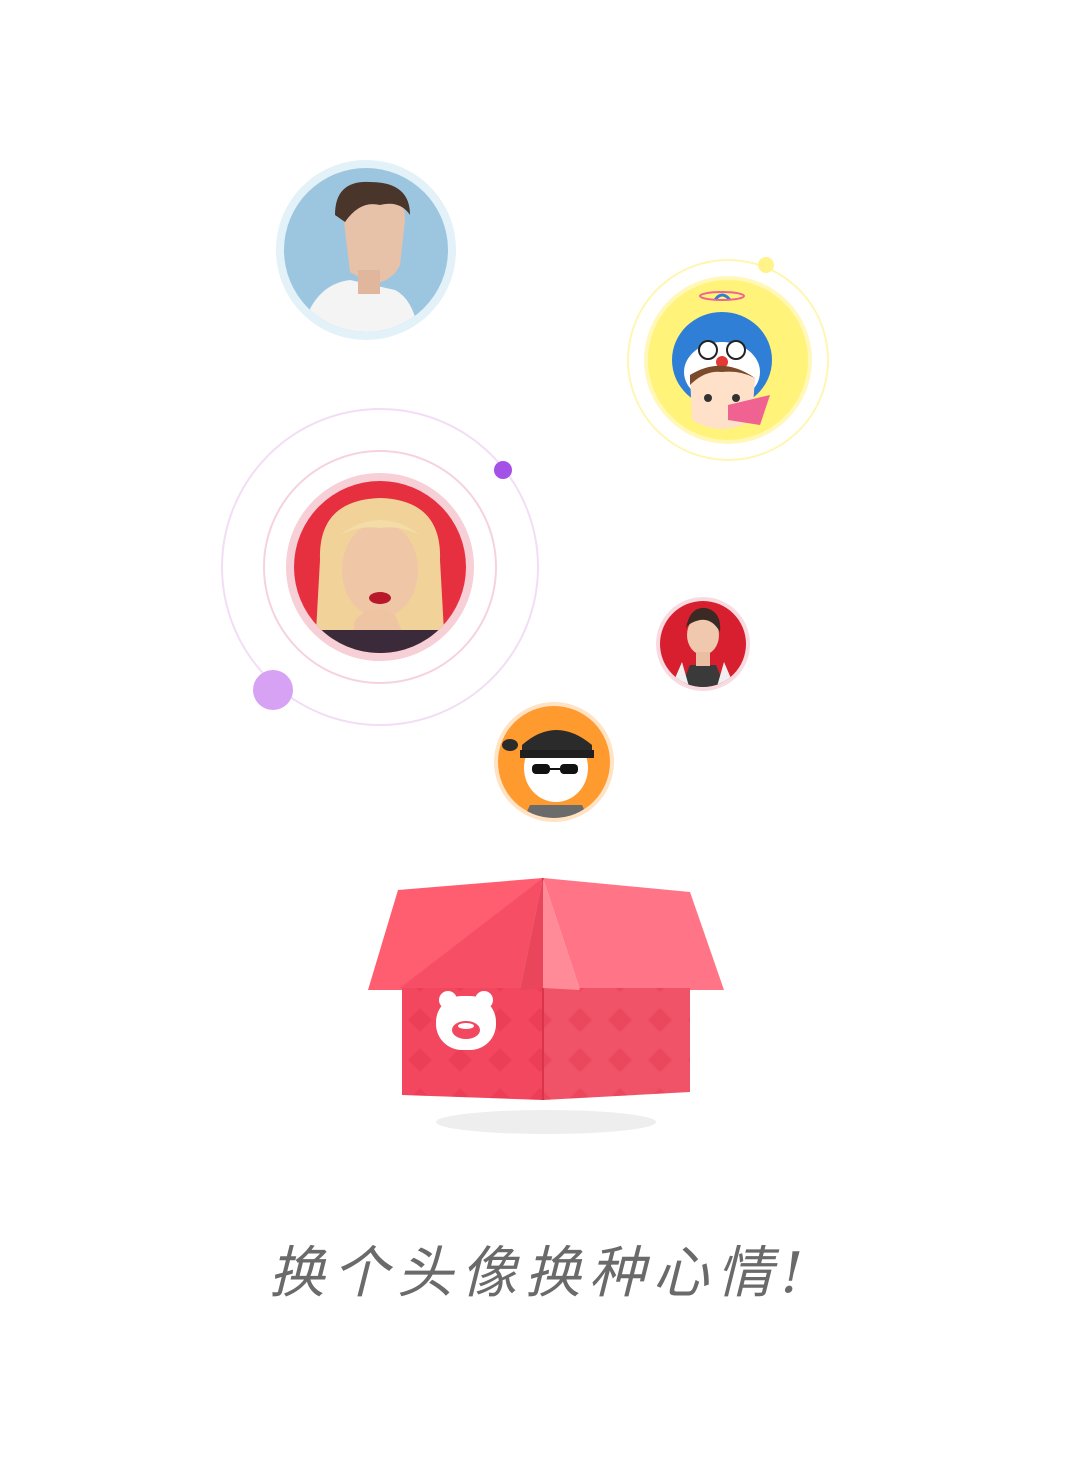 This screenshot has width=1080, height=1461. Describe the element at coordinates (554, 762) in the screenshot. I see `avatar-cartoon-boy-sunglasses-icon` at that location.